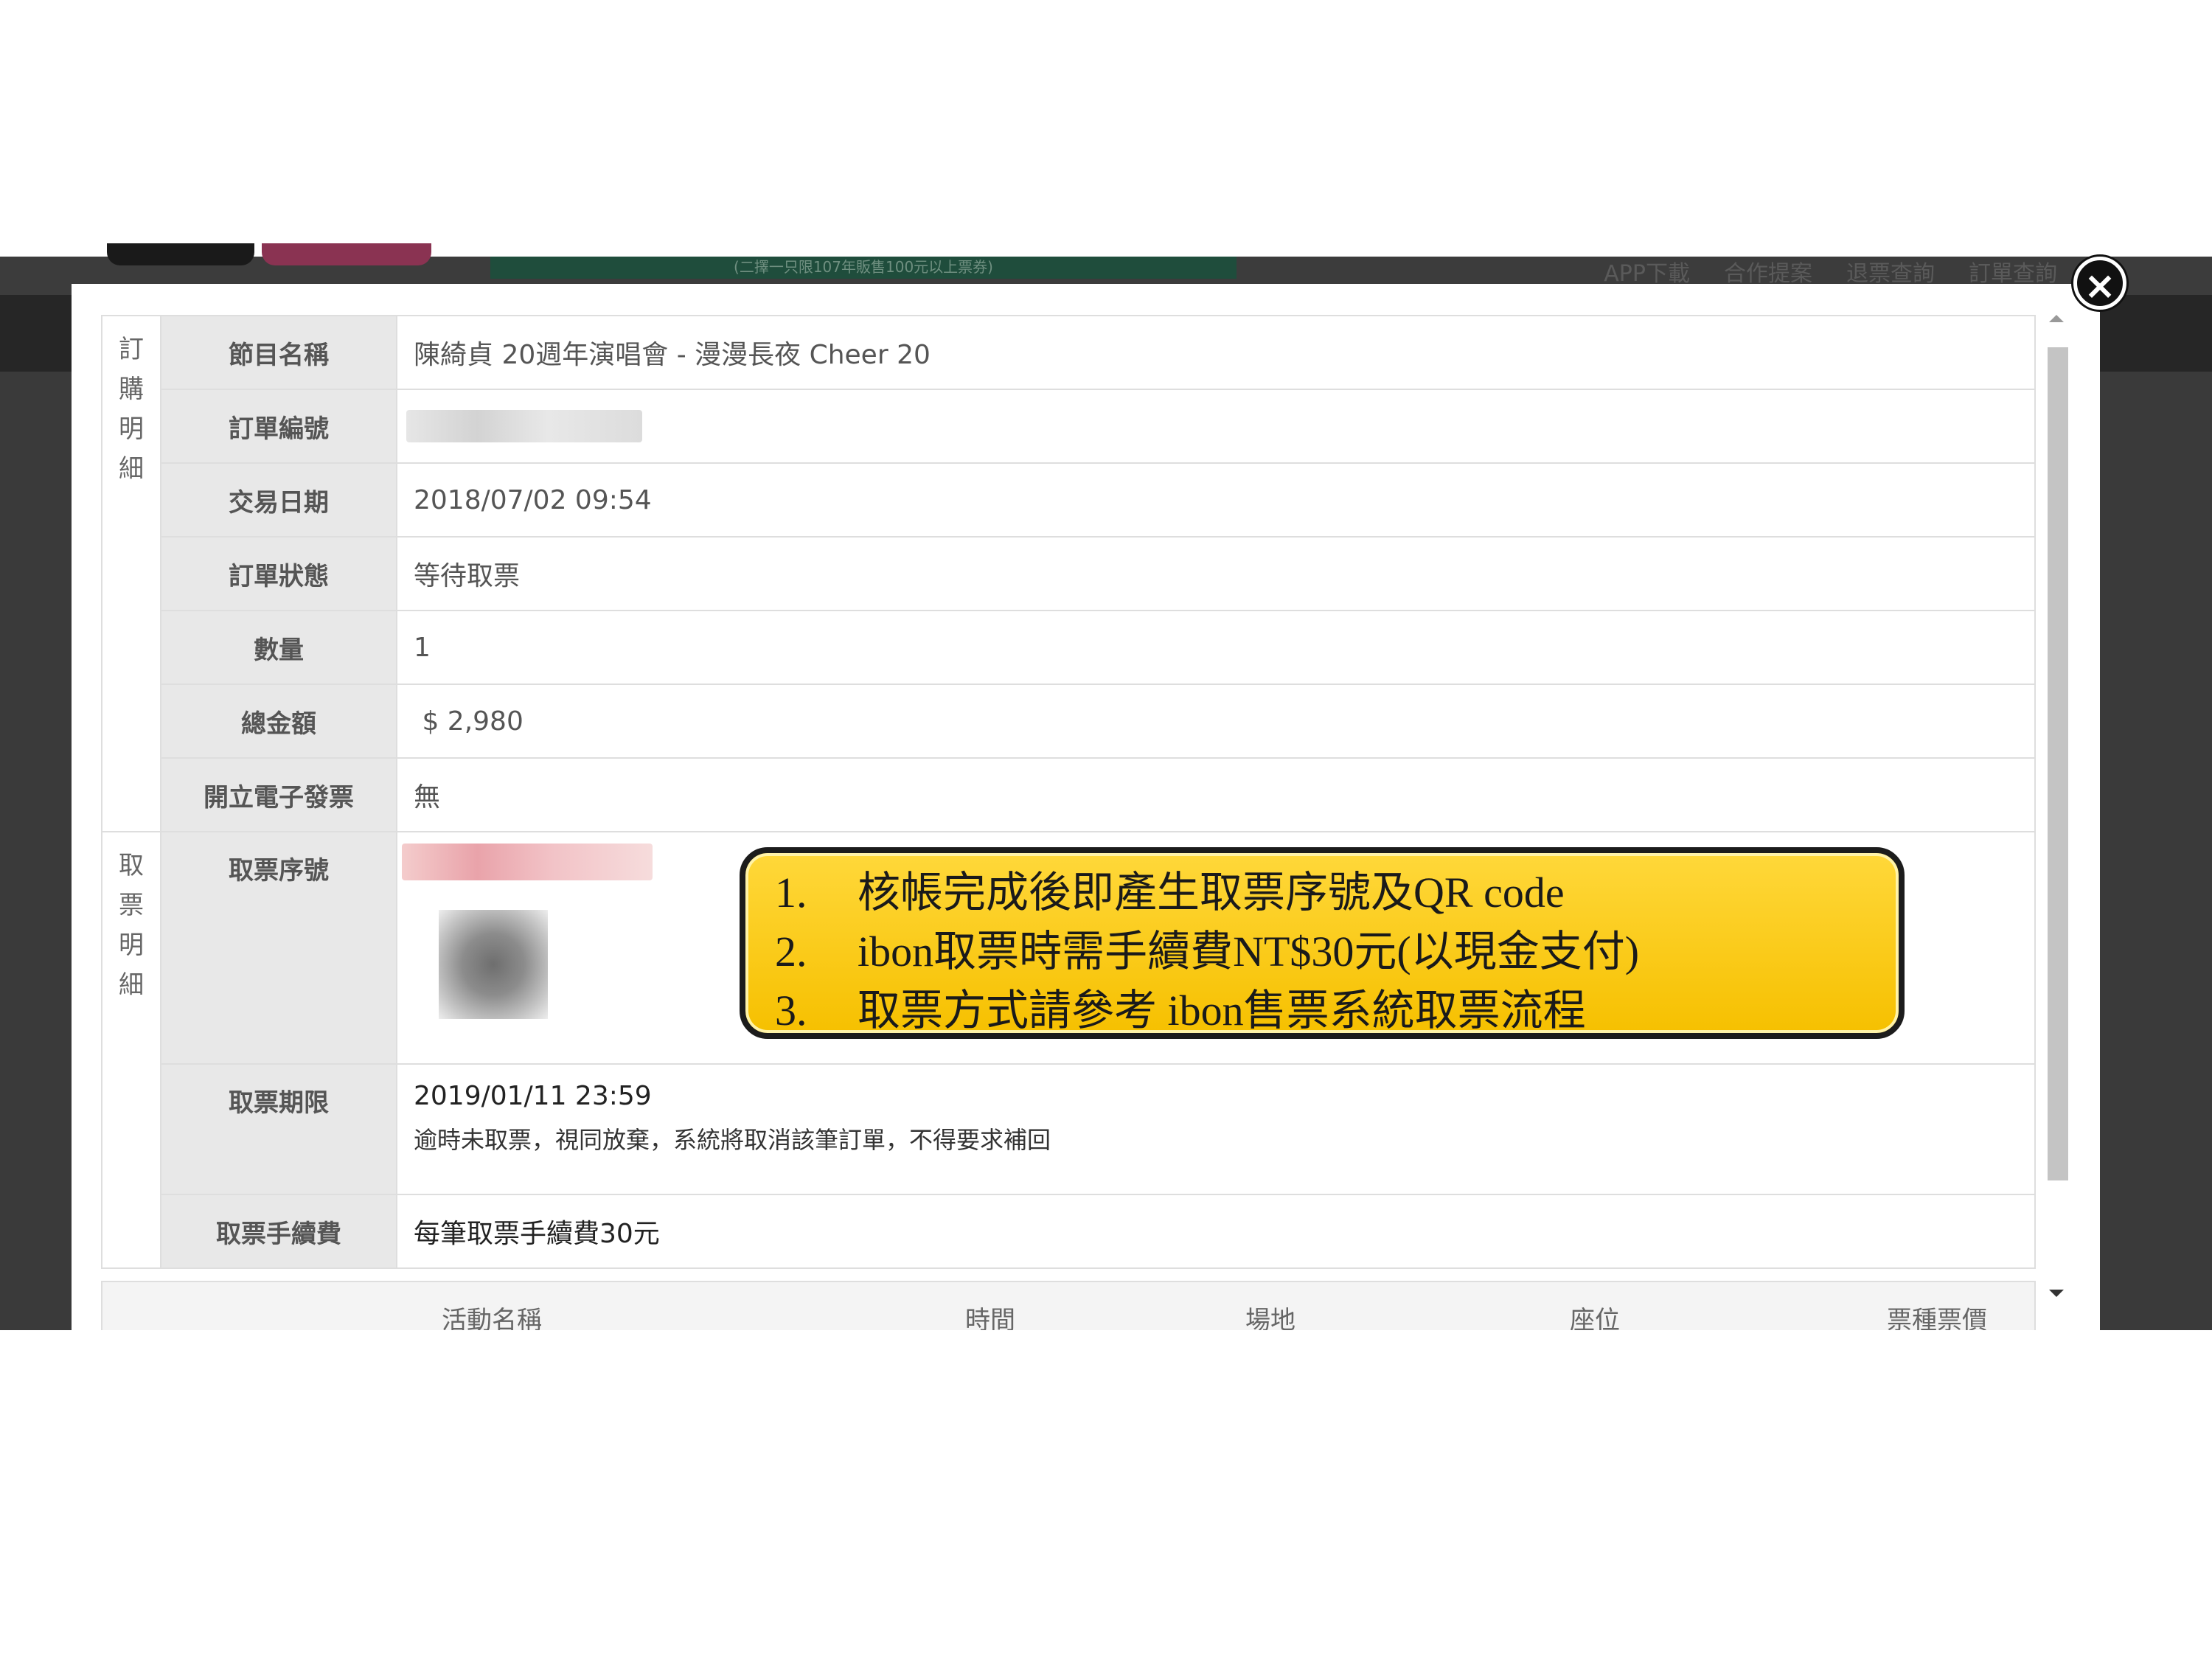 The height and width of the screenshot is (1659, 2212). What do you see at coordinates (2056, 1293) in the screenshot?
I see `scroll-down-arrow-icon` at bounding box center [2056, 1293].